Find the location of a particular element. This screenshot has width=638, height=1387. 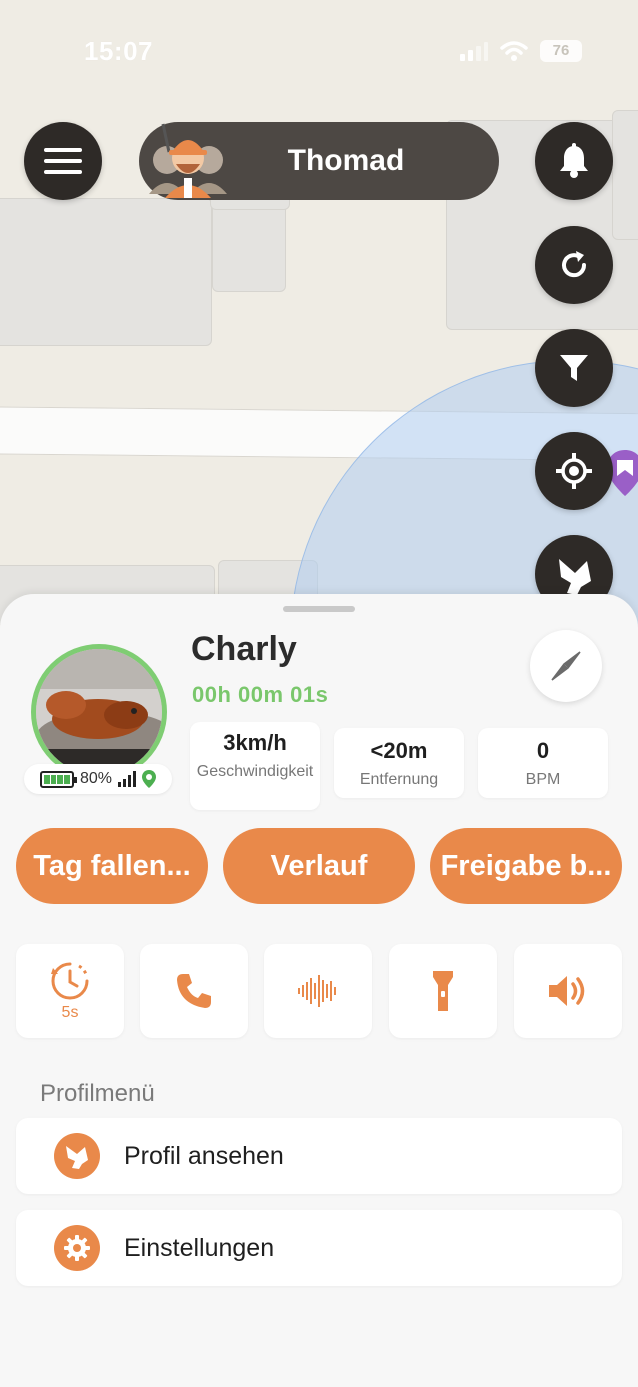

dog-avatar is located at coordinates (99, 712).